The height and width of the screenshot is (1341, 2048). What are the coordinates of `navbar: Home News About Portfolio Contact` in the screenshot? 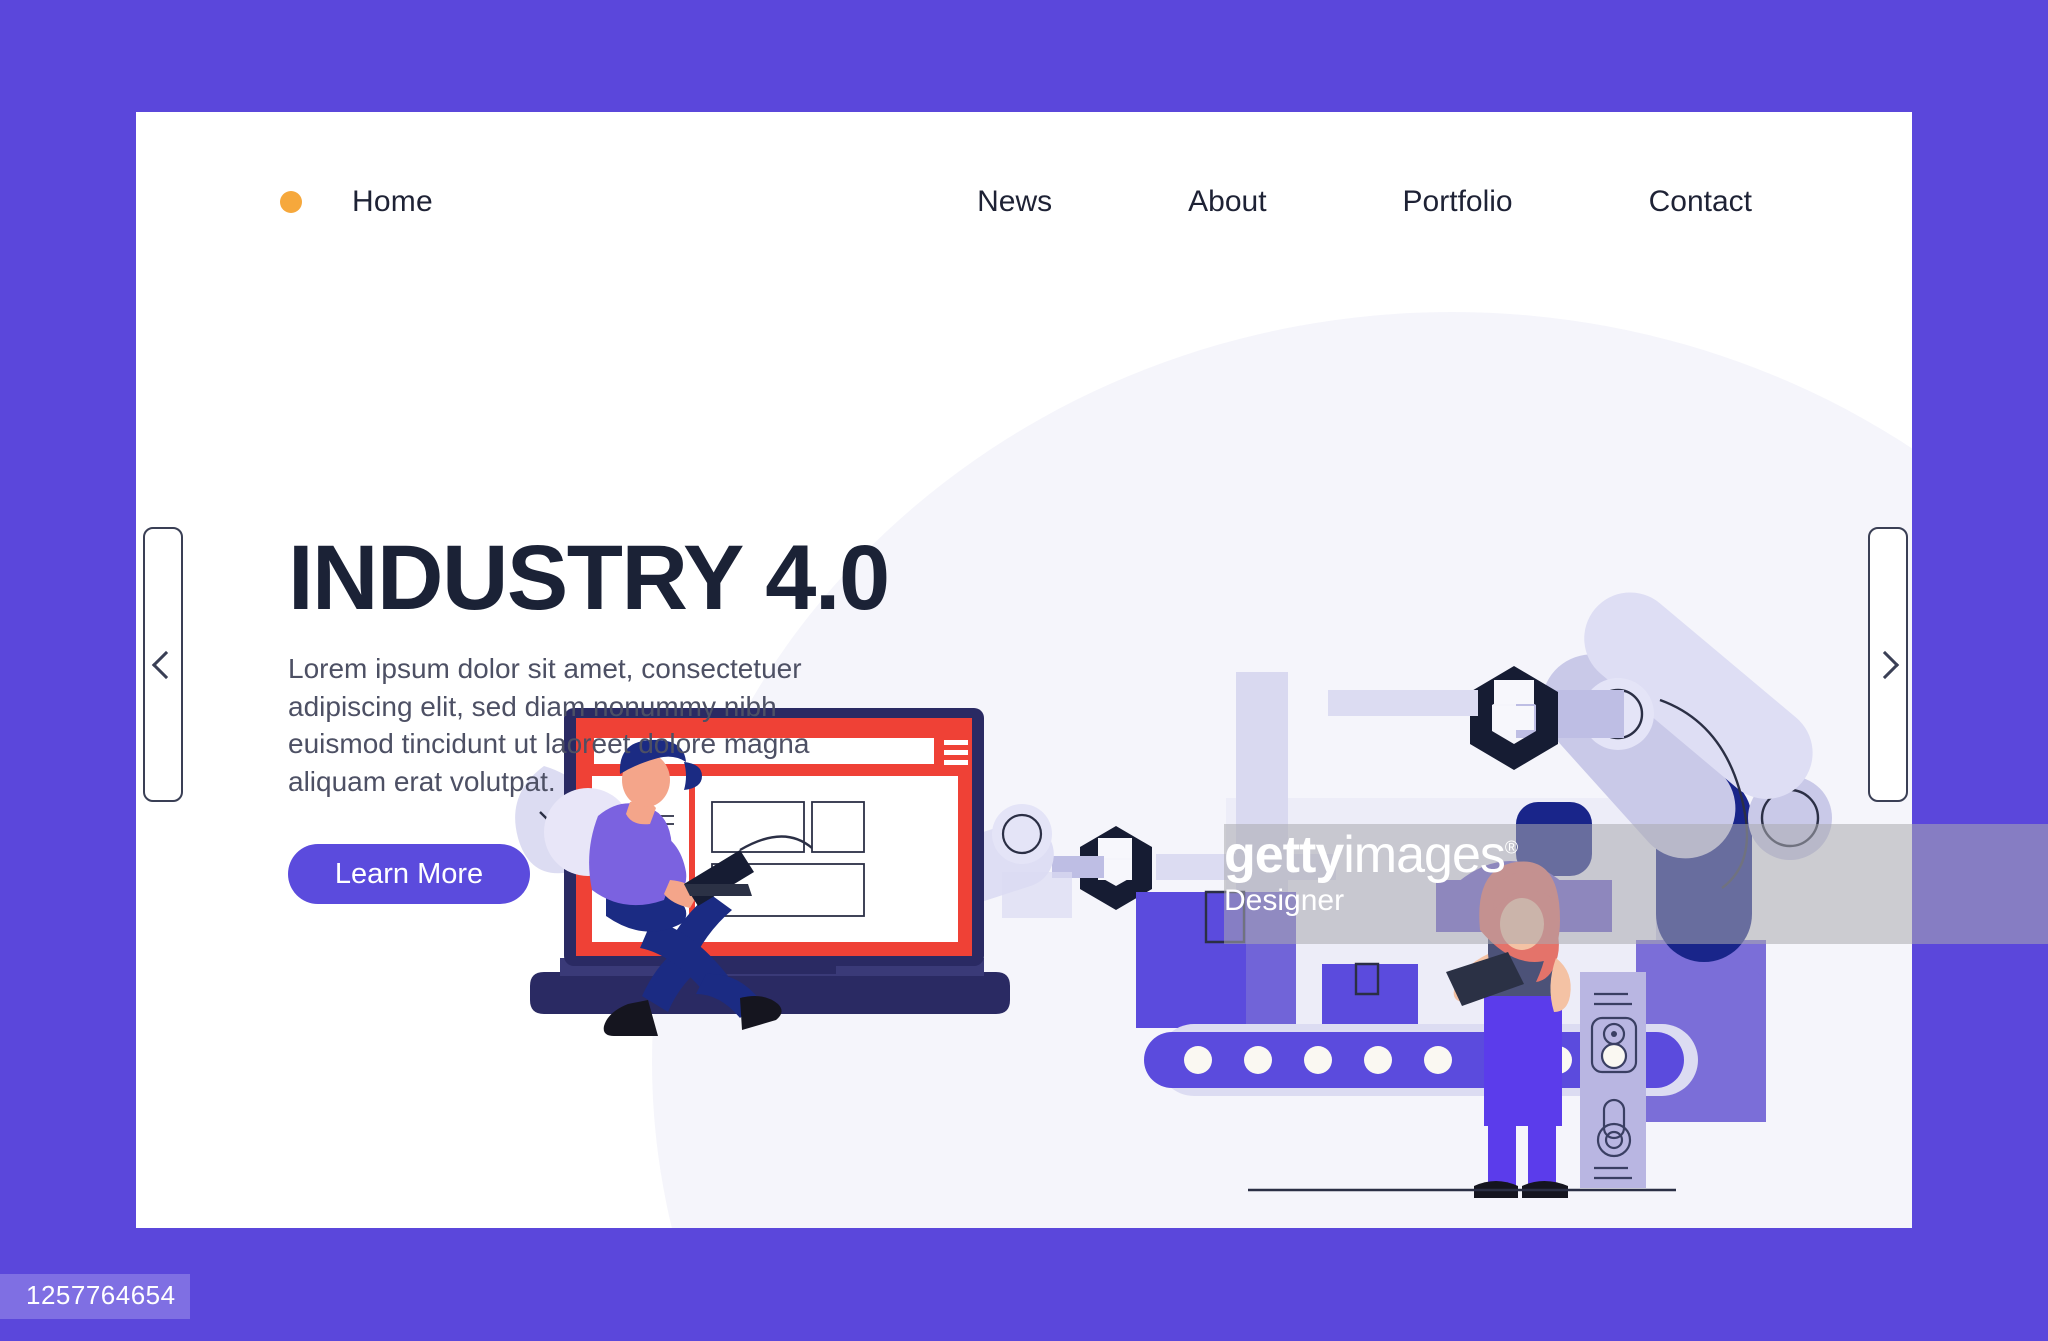 It's located at (1024, 202).